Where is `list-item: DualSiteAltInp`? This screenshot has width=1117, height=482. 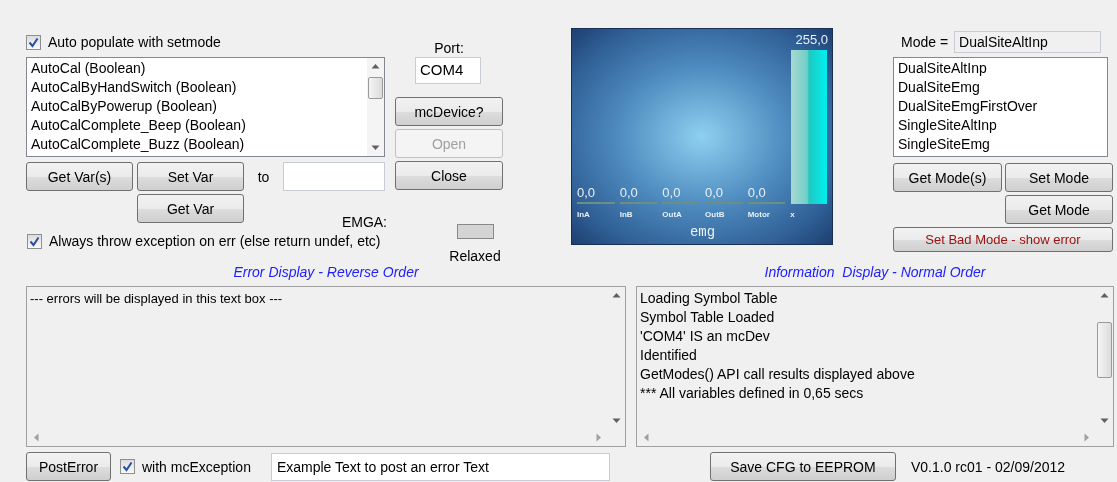 list-item: DualSiteAltInp is located at coordinates (1000, 68).